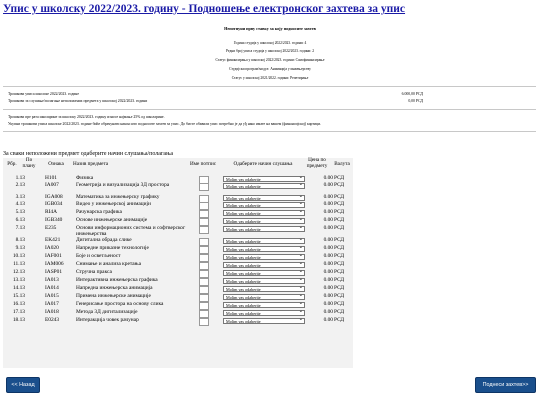  I want to click on course-code: IA017, so click(52, 304).